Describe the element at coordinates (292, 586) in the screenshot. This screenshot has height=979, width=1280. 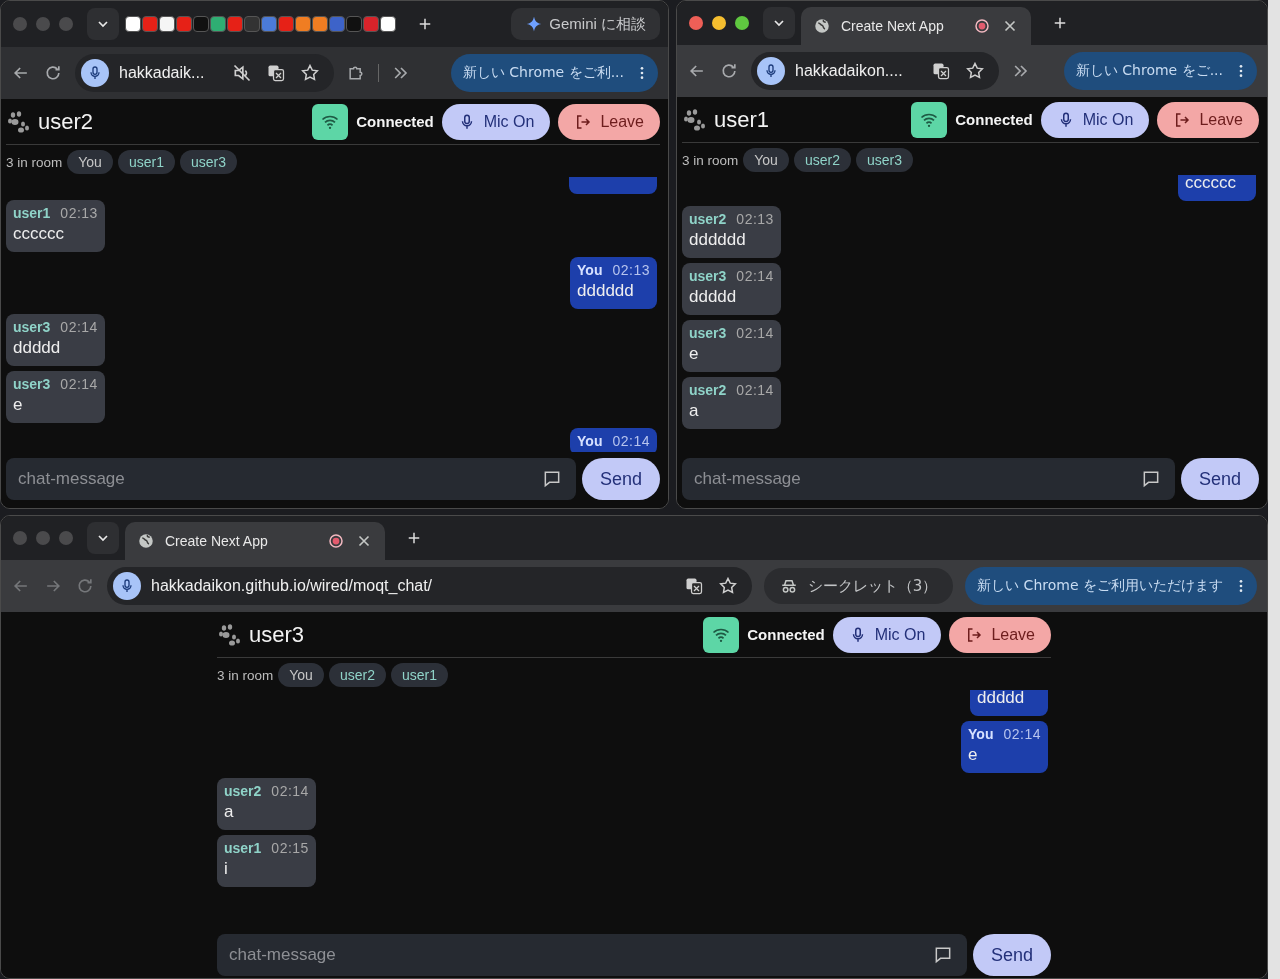
I see `url-text: hakkadaikon.github.io/wired/moqt_chat/` at that location.